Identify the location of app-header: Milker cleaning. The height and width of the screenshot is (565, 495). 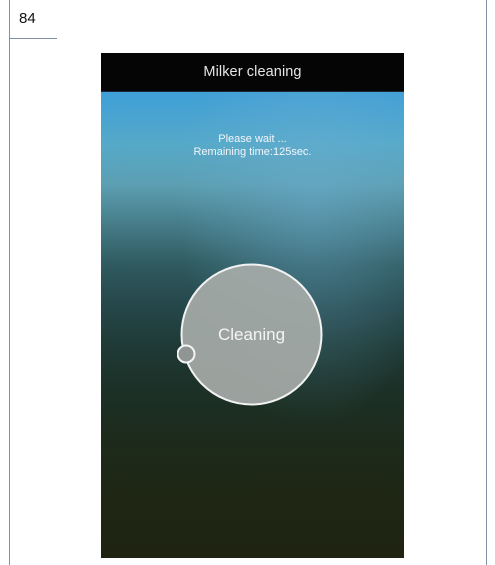
(252, 72).